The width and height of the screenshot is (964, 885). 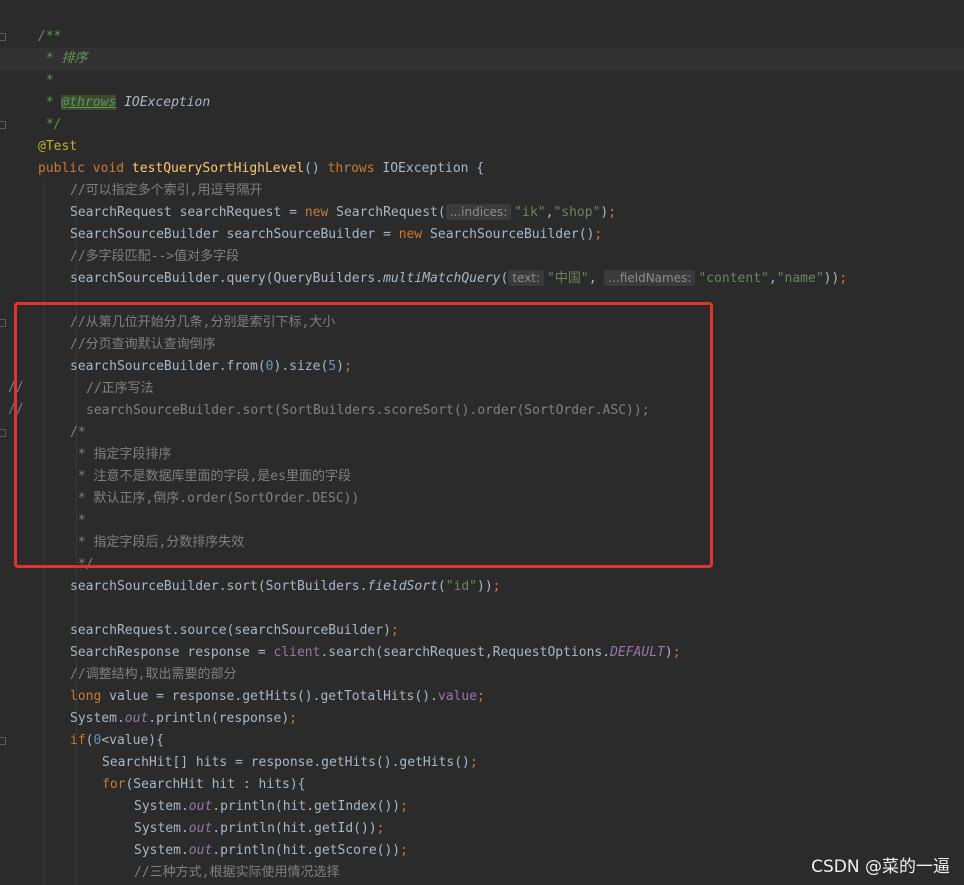 I want to click on code-token: * 排序, so click(x=63, y=58).